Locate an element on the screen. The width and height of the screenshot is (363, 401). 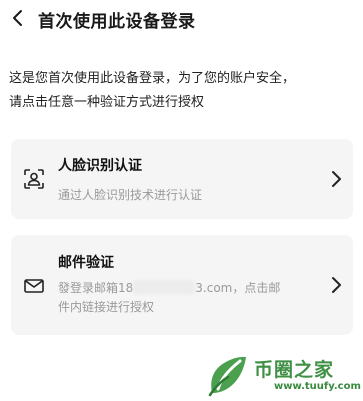
face-scan-icon is located at coordinates (34, 179).